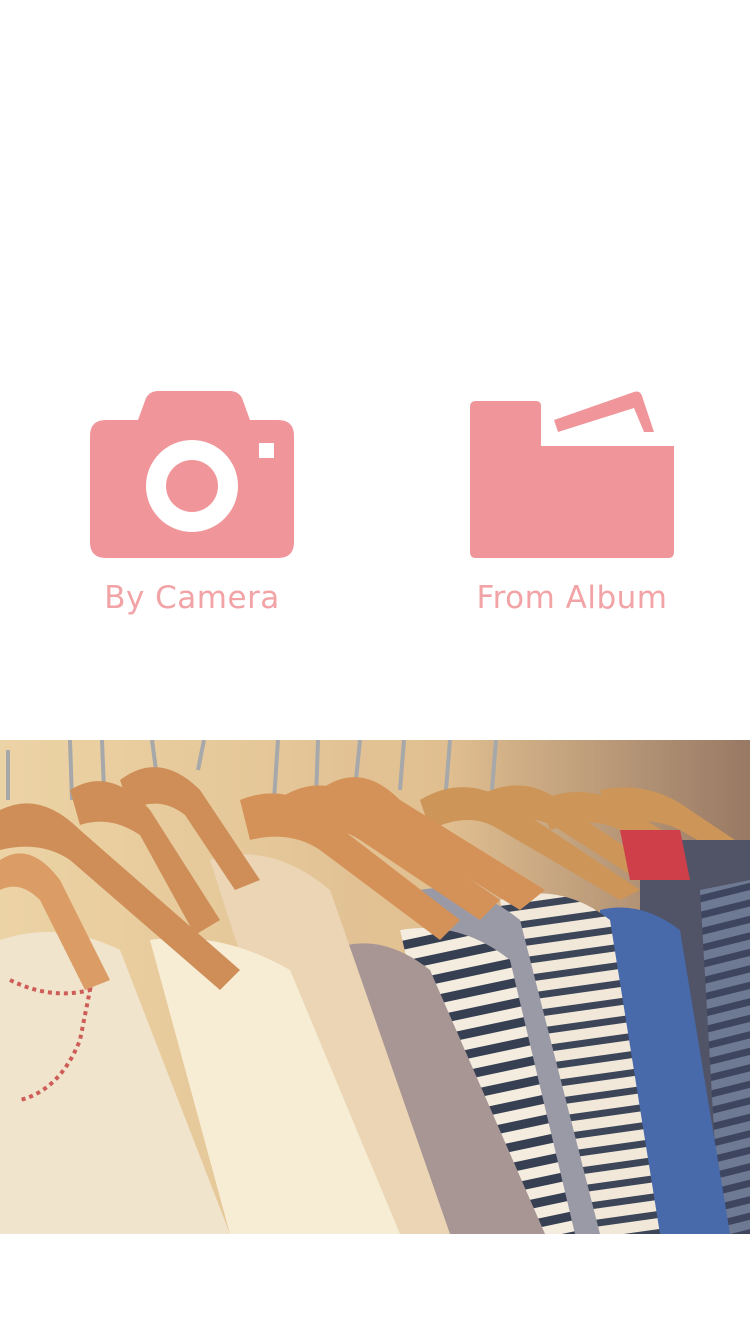 This screenshot has width=750, height=1334. I want to click on from-album-button: From Album, so click(572, 502).